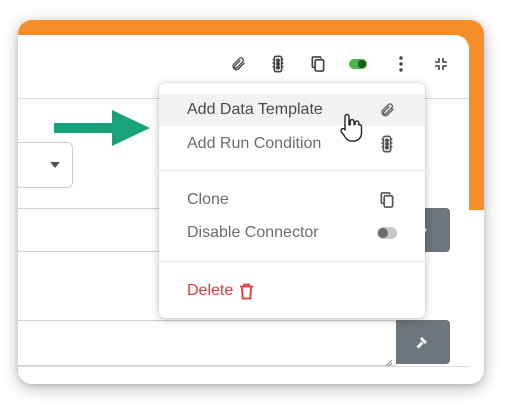  I want to click on collapse-icon, so click(441, 64).